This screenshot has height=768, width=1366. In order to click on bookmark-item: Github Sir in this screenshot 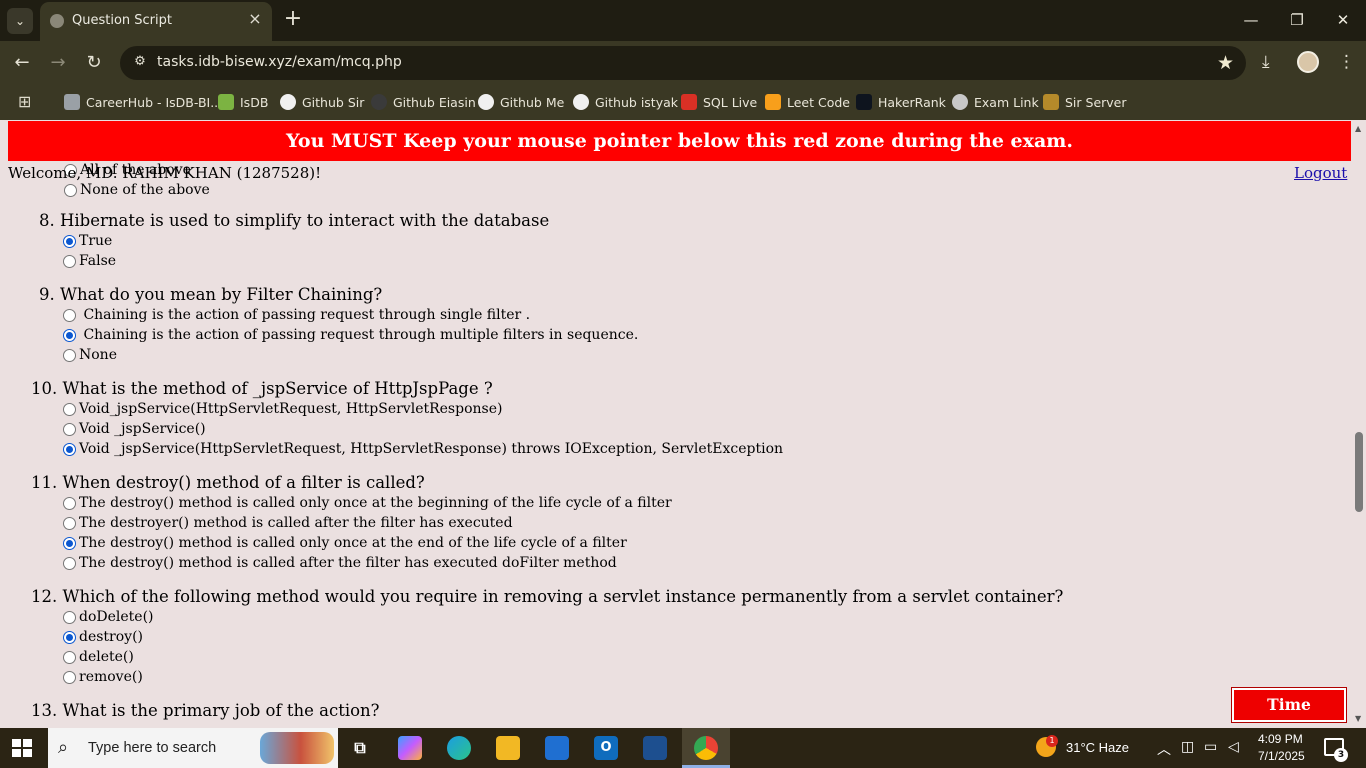, I will do `click(322, 102)`.